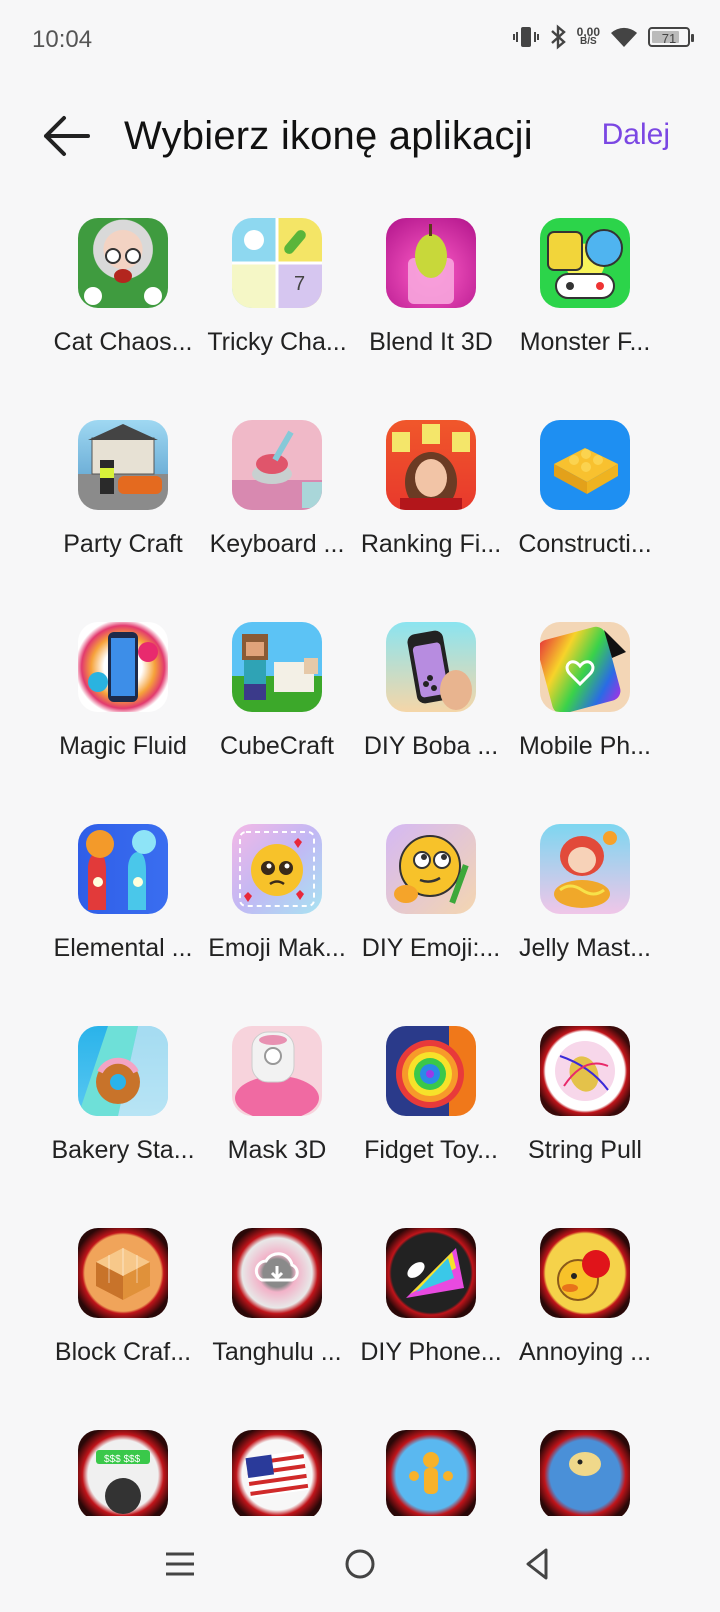 The image size is (720, 1612). I want to click on back-triangle-icon, so click(538, 1564).